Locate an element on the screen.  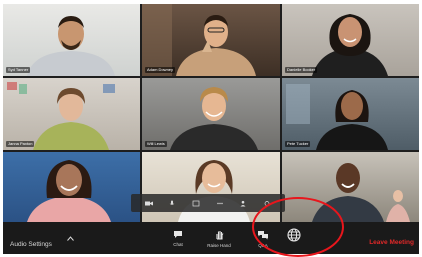
video-tile: Janna Paxton is located at coordinates (71, 114).